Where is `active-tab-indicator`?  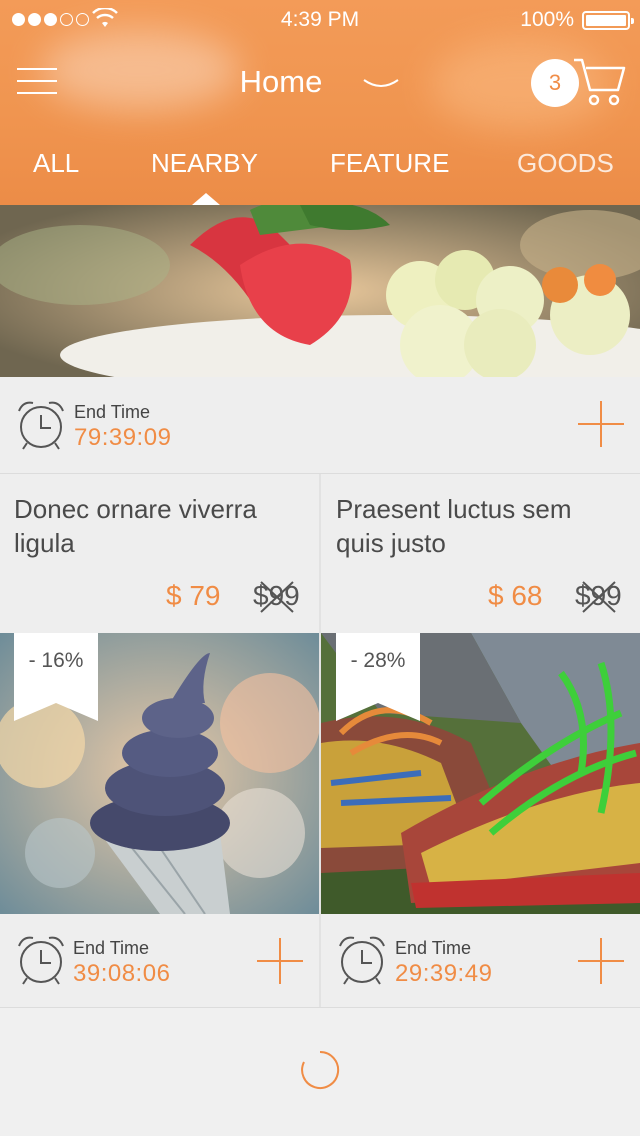 active-tab-indicator is located at coordinates (206, 199).